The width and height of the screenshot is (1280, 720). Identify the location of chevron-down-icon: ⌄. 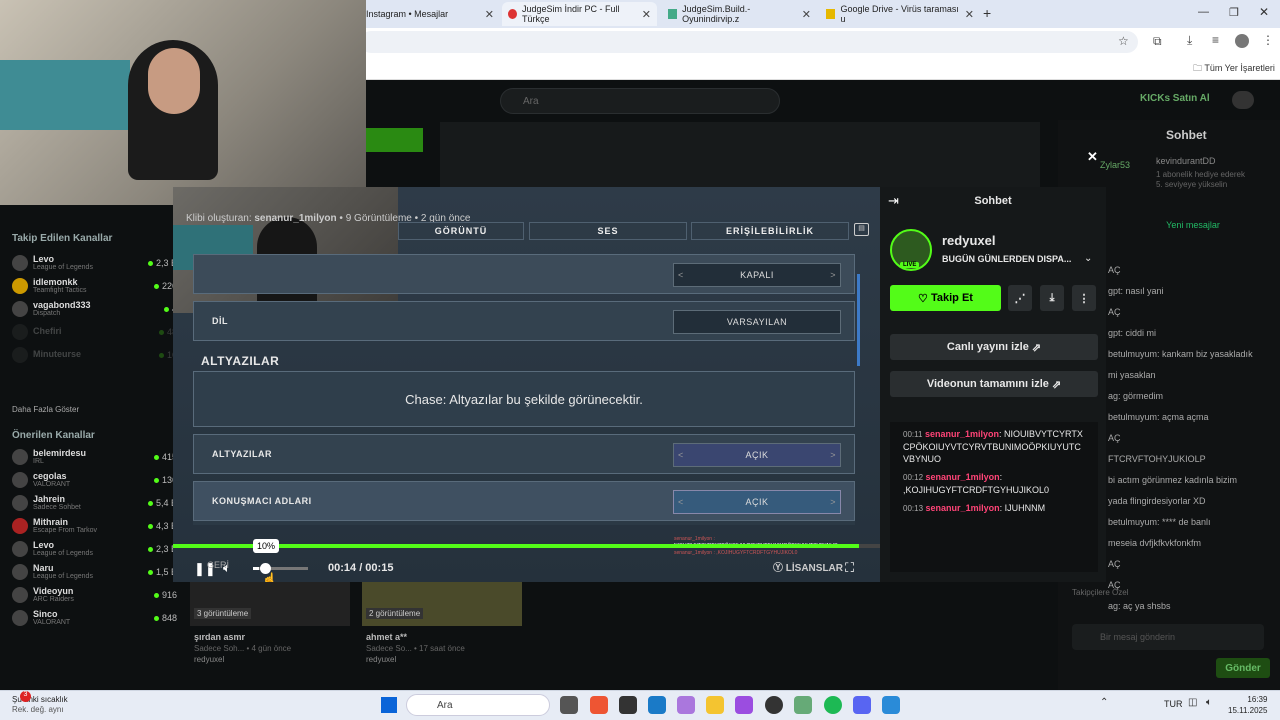
(1088, 258).